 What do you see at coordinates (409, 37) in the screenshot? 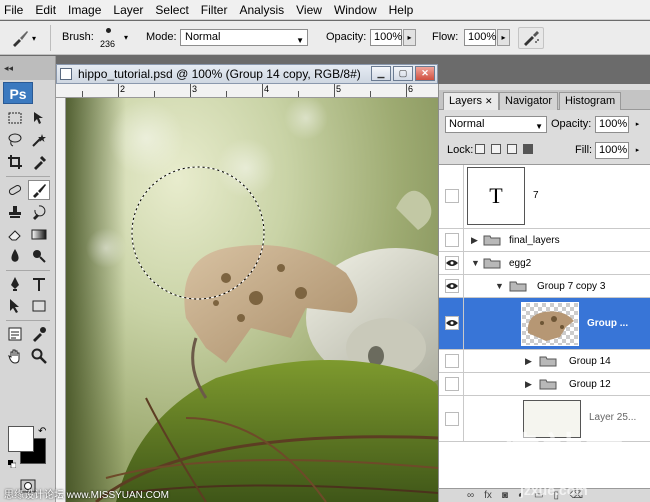
I see `opacity-stepper: ▸` at bounding box center [409, 37].